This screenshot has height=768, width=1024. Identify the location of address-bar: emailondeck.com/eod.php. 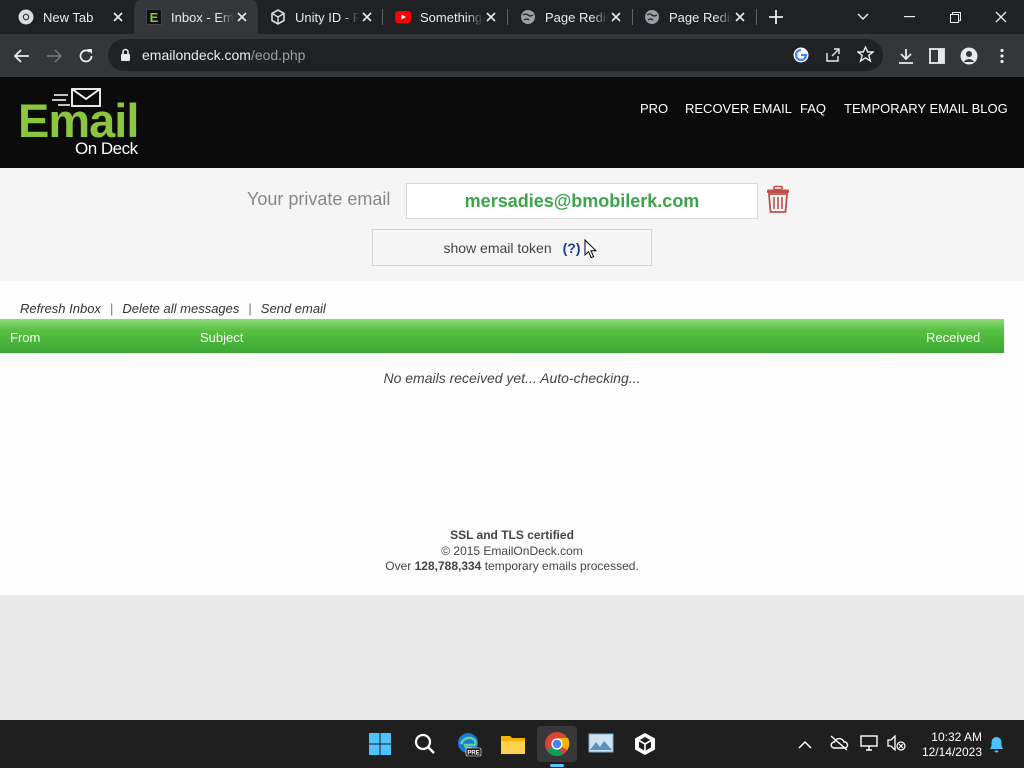
(495, 55).